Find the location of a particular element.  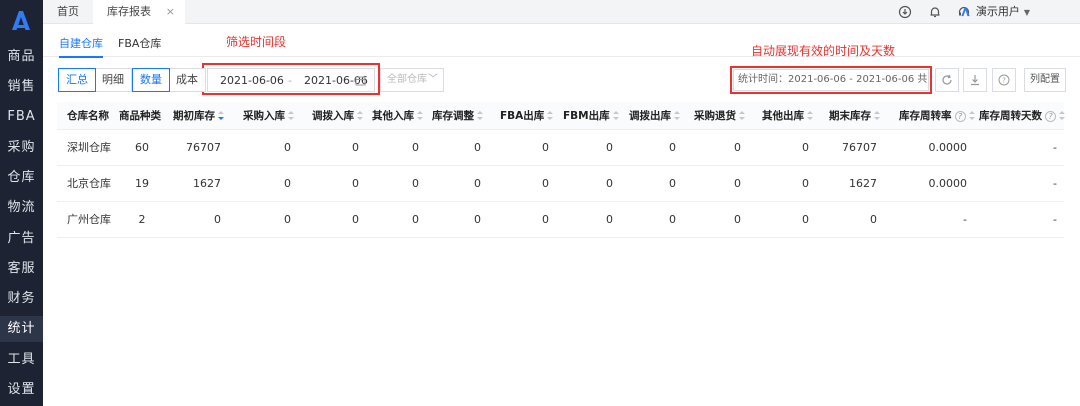

col-transfer-out: 调拨出库 is located at coordinates (654, 116).